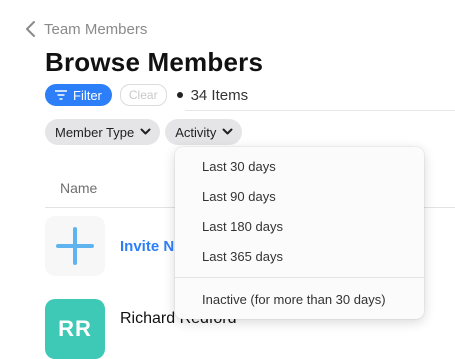  I want to click on filter-bar: Filter Clear 34 Items, so click(146, 95).